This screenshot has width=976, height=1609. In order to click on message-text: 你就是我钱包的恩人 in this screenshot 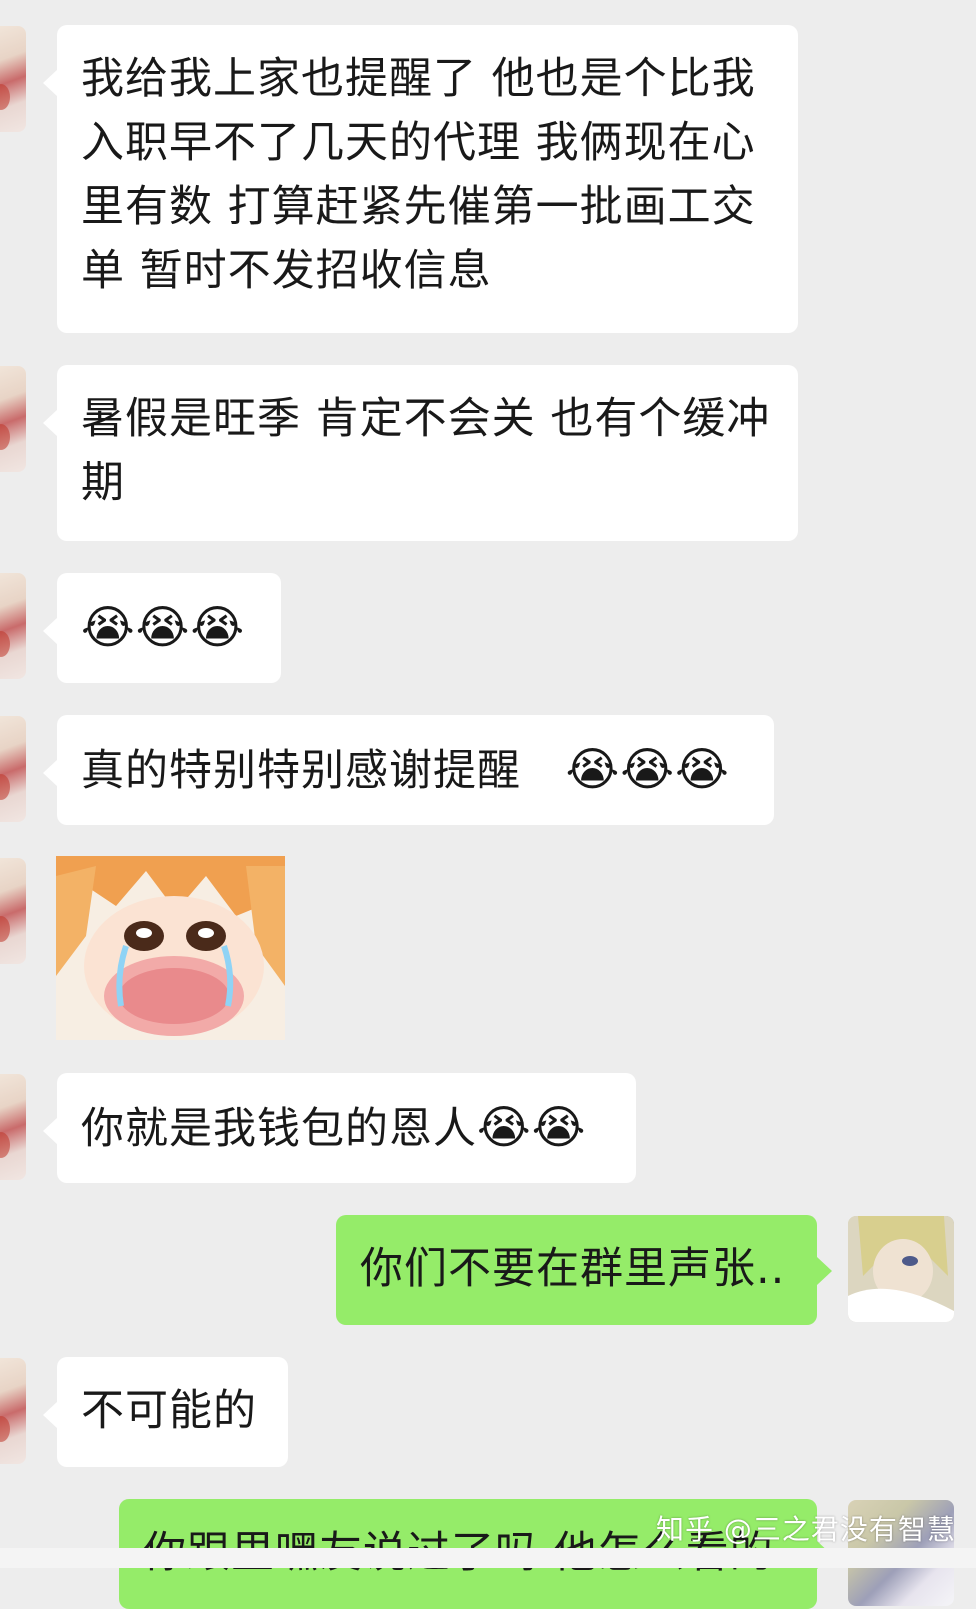, I will do `click(279, 1129)`.